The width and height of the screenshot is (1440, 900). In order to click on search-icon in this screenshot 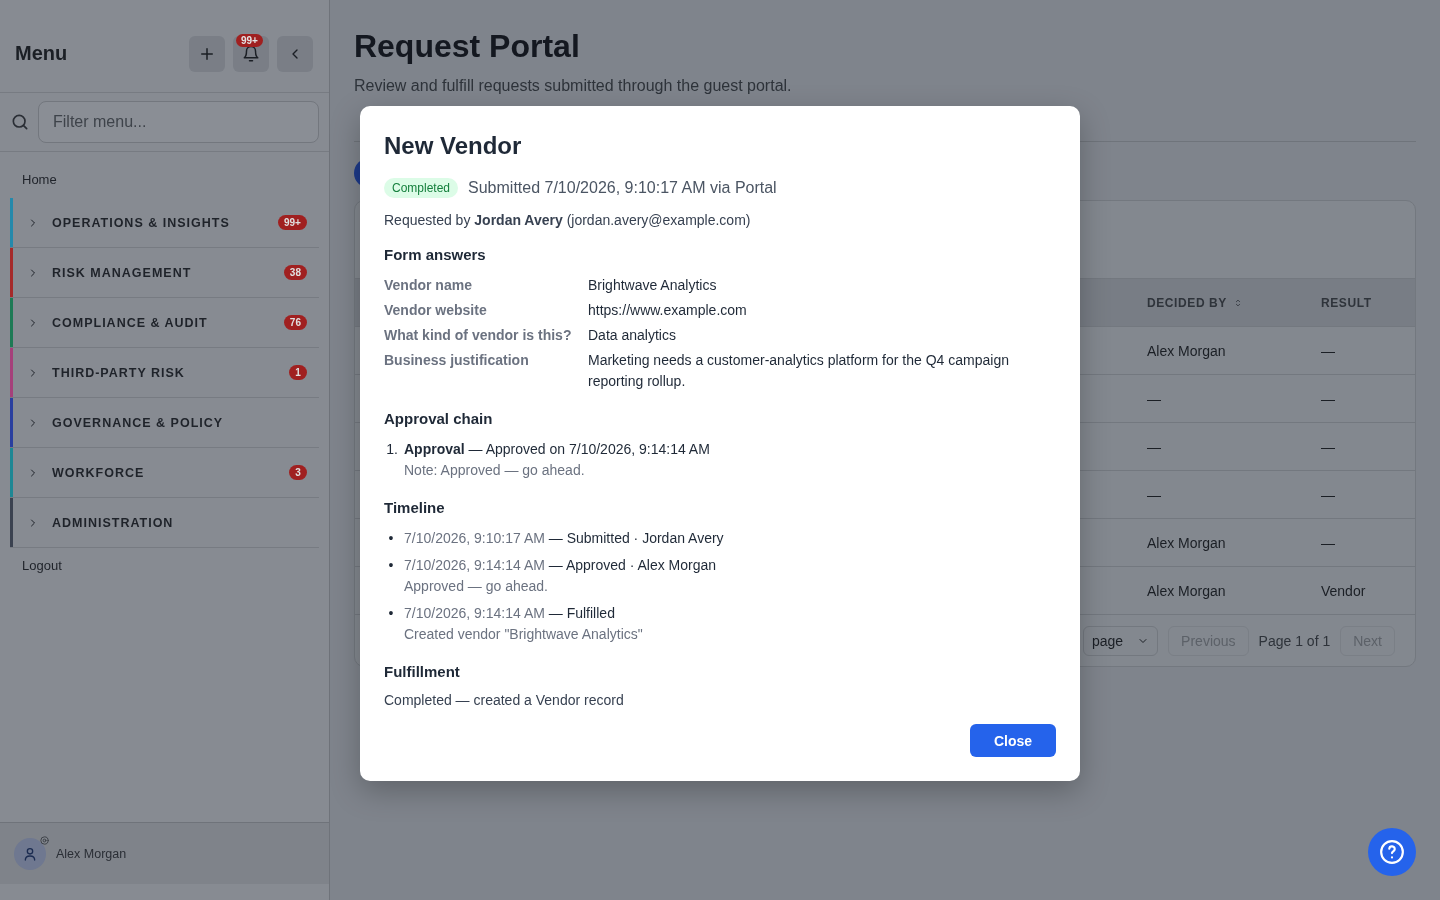, I will do `click(20, 122)`.